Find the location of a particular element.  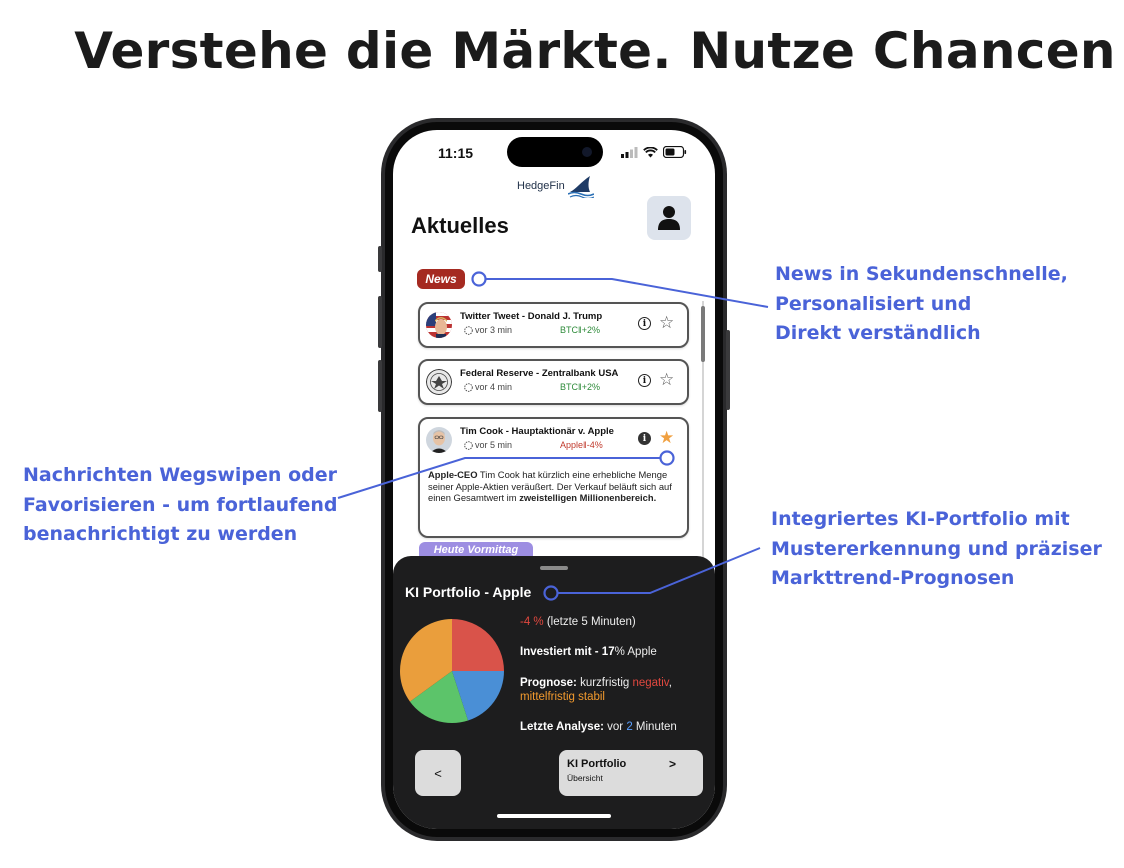

forecast-short-value: negativ is located at coordinates (650, 683).